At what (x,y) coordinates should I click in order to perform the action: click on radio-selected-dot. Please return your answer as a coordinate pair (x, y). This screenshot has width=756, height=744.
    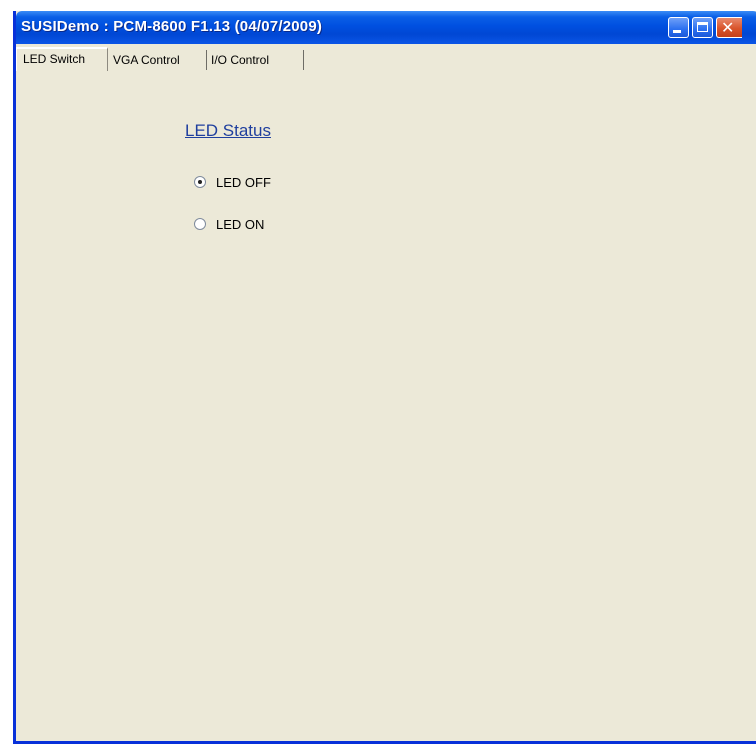
    Looking at the image, I should click on (200, 182).